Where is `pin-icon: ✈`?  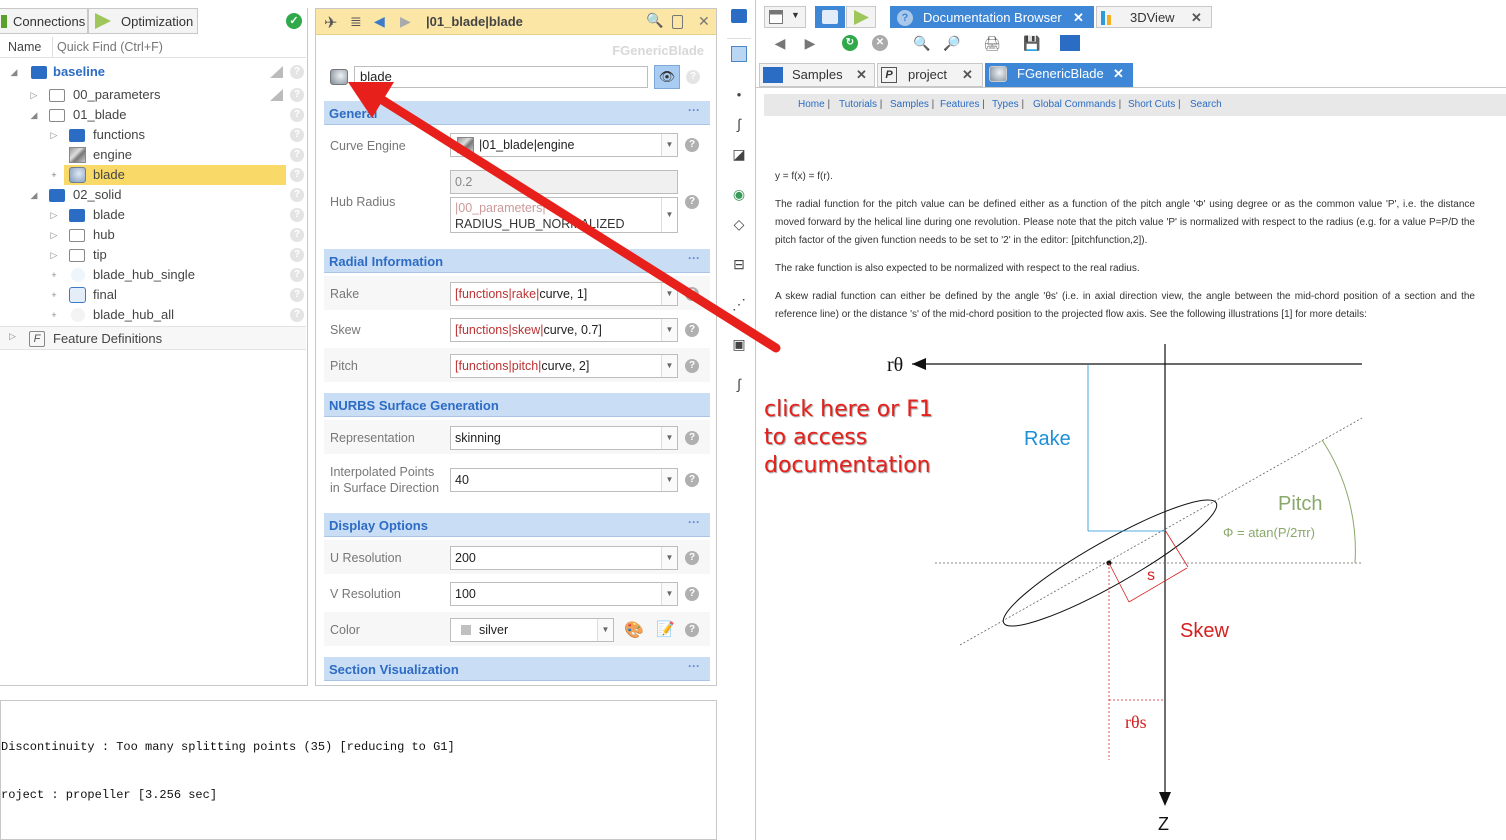
pin-icon: ✈ is located at coordinates (330, 23).